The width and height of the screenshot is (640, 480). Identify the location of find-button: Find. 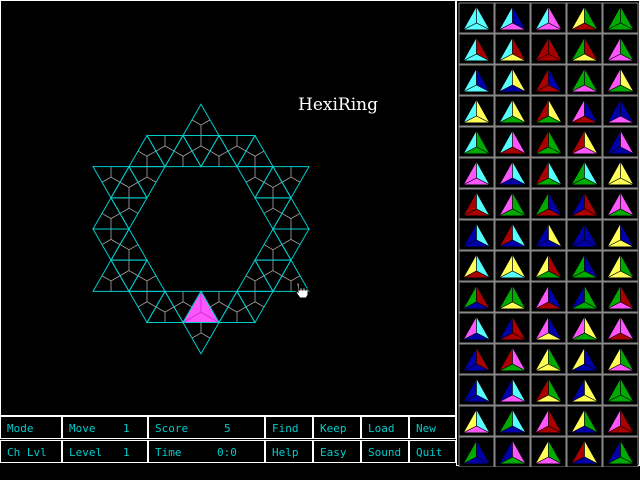
(289, 427).